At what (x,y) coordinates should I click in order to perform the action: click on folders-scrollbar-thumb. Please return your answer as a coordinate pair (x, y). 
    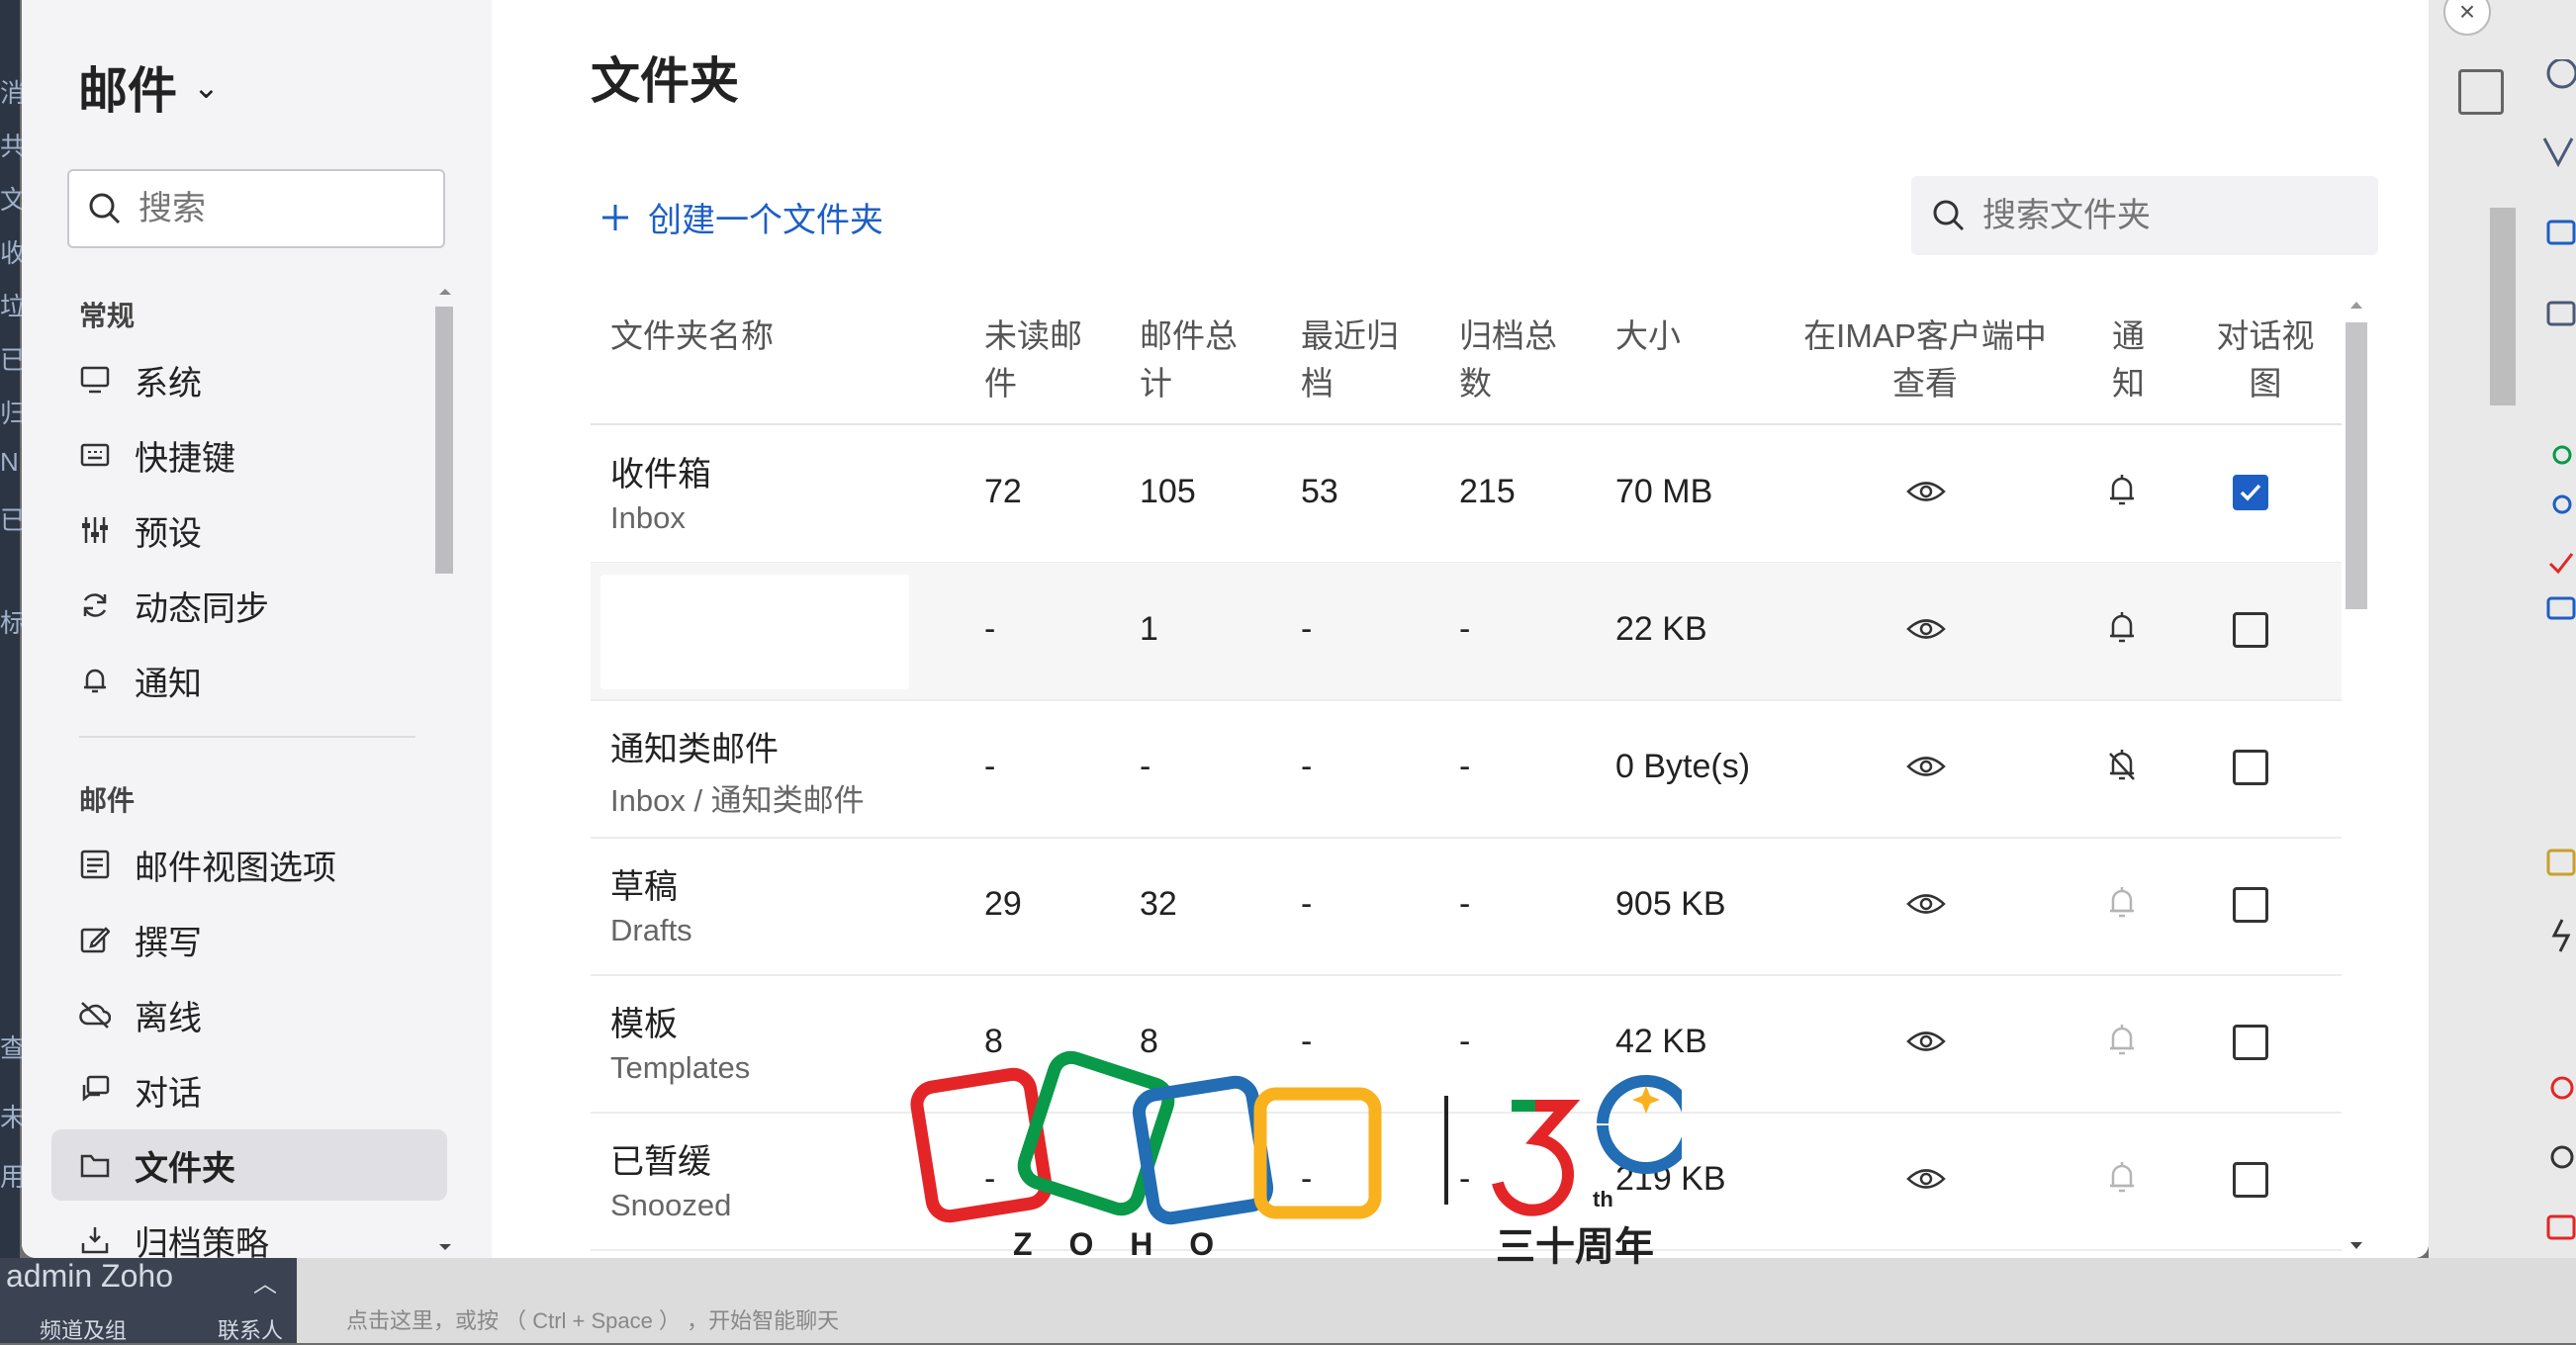
    Looking at the image, I should click on (2356, 465).